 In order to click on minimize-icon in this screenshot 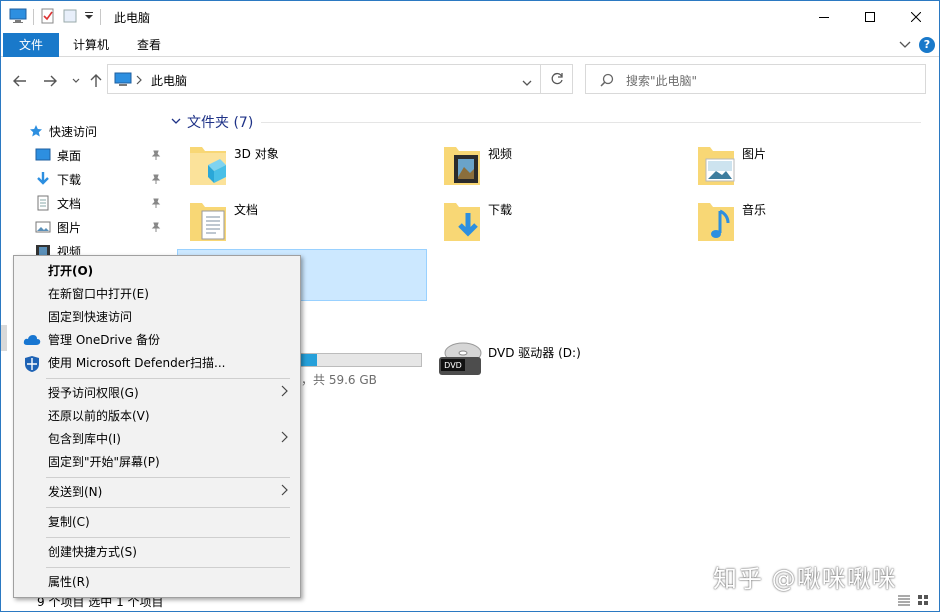, I will do `click(824, 17)`.